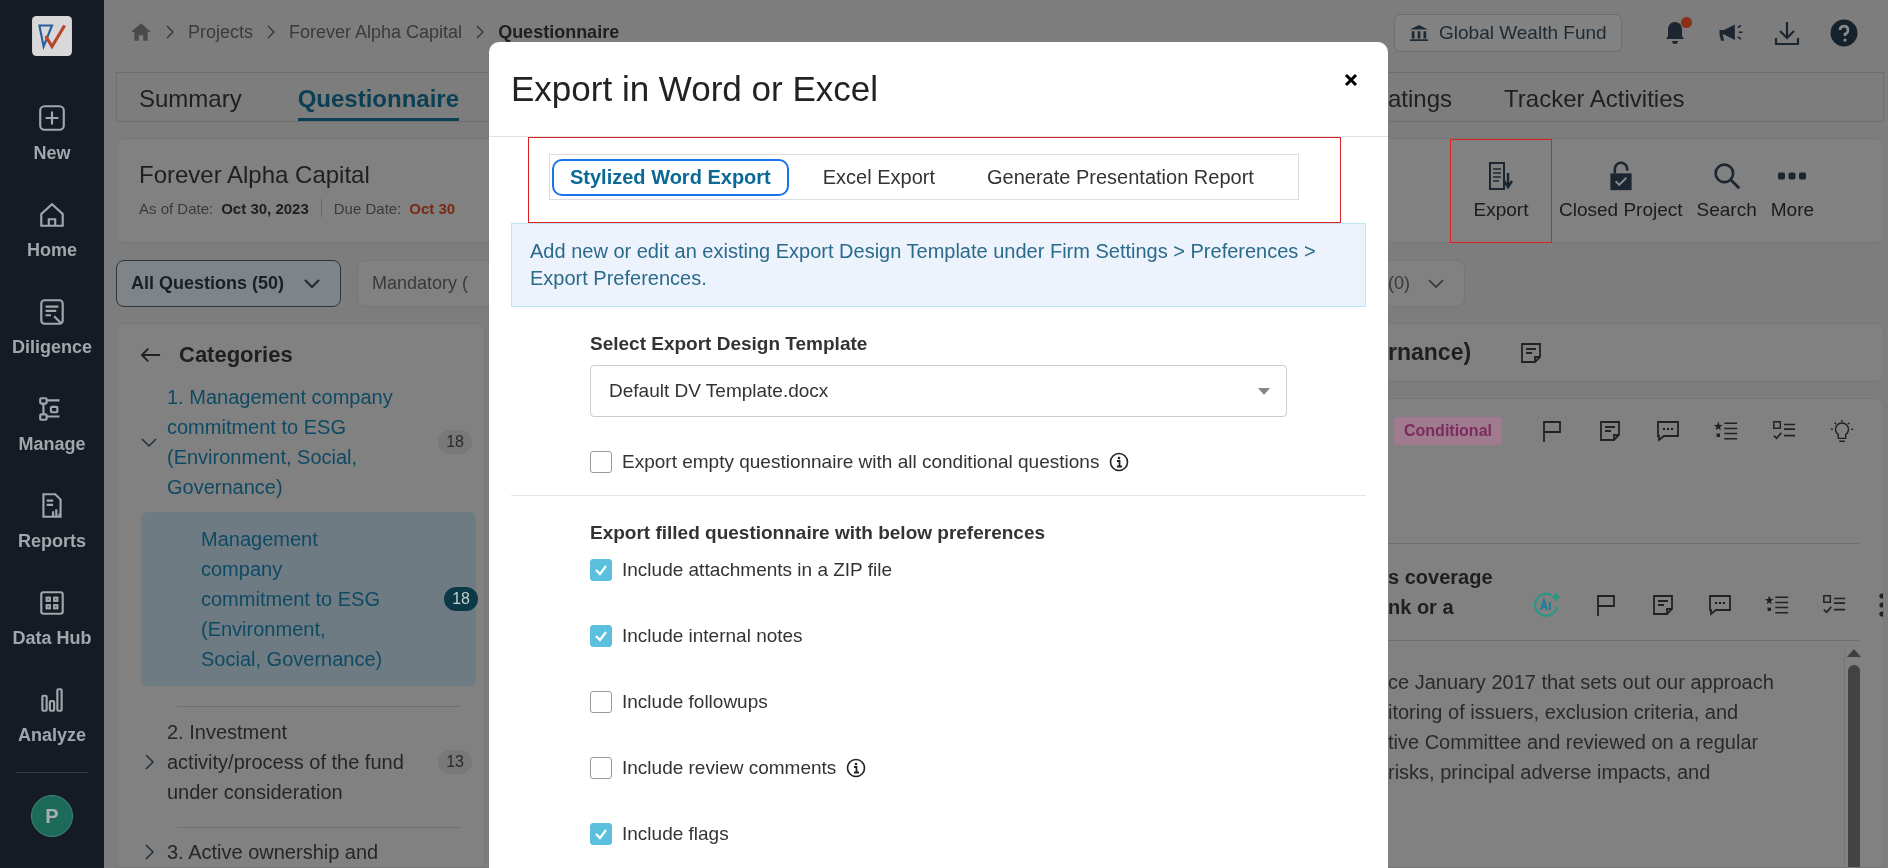  Describe the element at coordinates (1843, 33) in the screenshot. I see `help-icon` at that location.